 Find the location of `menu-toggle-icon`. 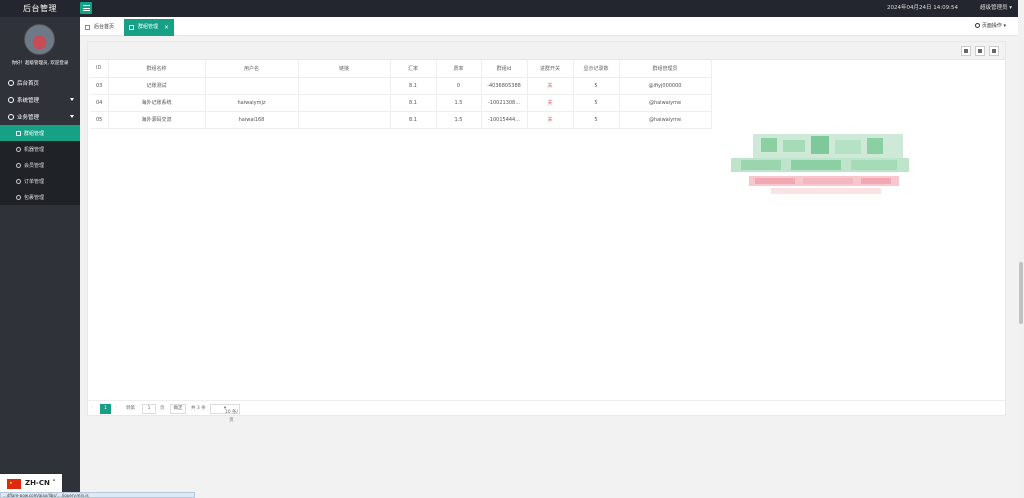

menu-toggle-icon is located at coordinates (86, 8).